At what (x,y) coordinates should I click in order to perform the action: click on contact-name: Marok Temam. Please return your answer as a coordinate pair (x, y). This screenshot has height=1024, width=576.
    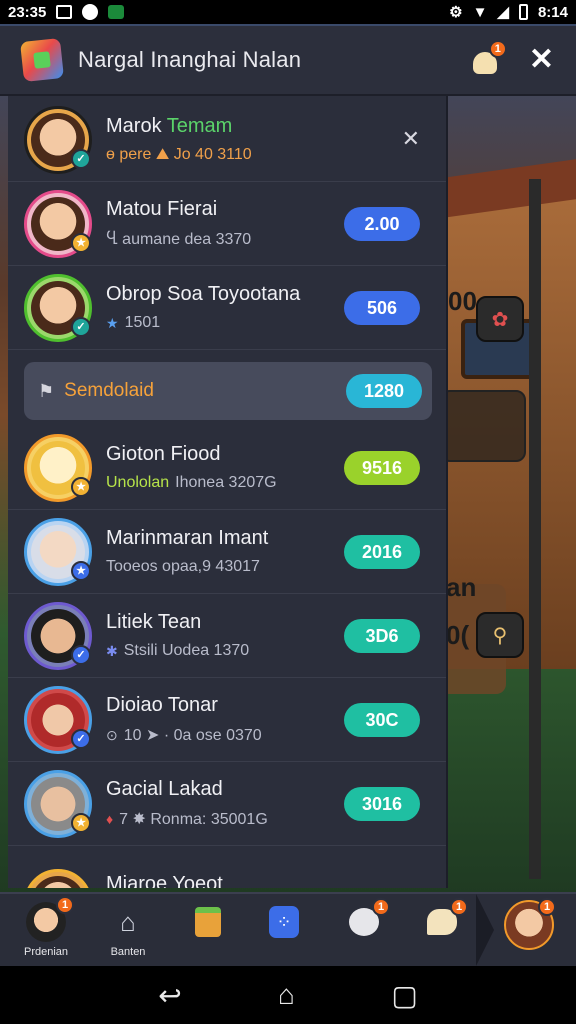
    Looking at the image, I should click on (169, 126).